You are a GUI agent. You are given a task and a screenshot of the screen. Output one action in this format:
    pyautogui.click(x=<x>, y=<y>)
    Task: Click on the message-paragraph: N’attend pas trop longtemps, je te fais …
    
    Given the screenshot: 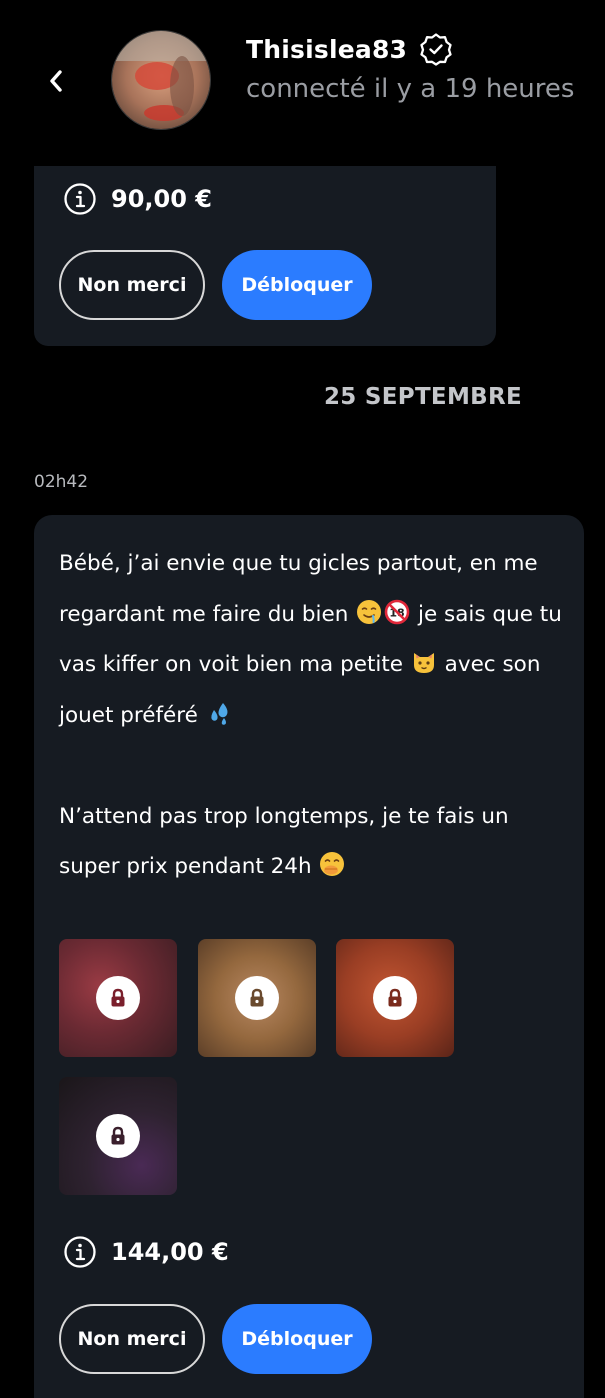 What is the action you would take?
    pyautogui.click(x=311, y=842)
    